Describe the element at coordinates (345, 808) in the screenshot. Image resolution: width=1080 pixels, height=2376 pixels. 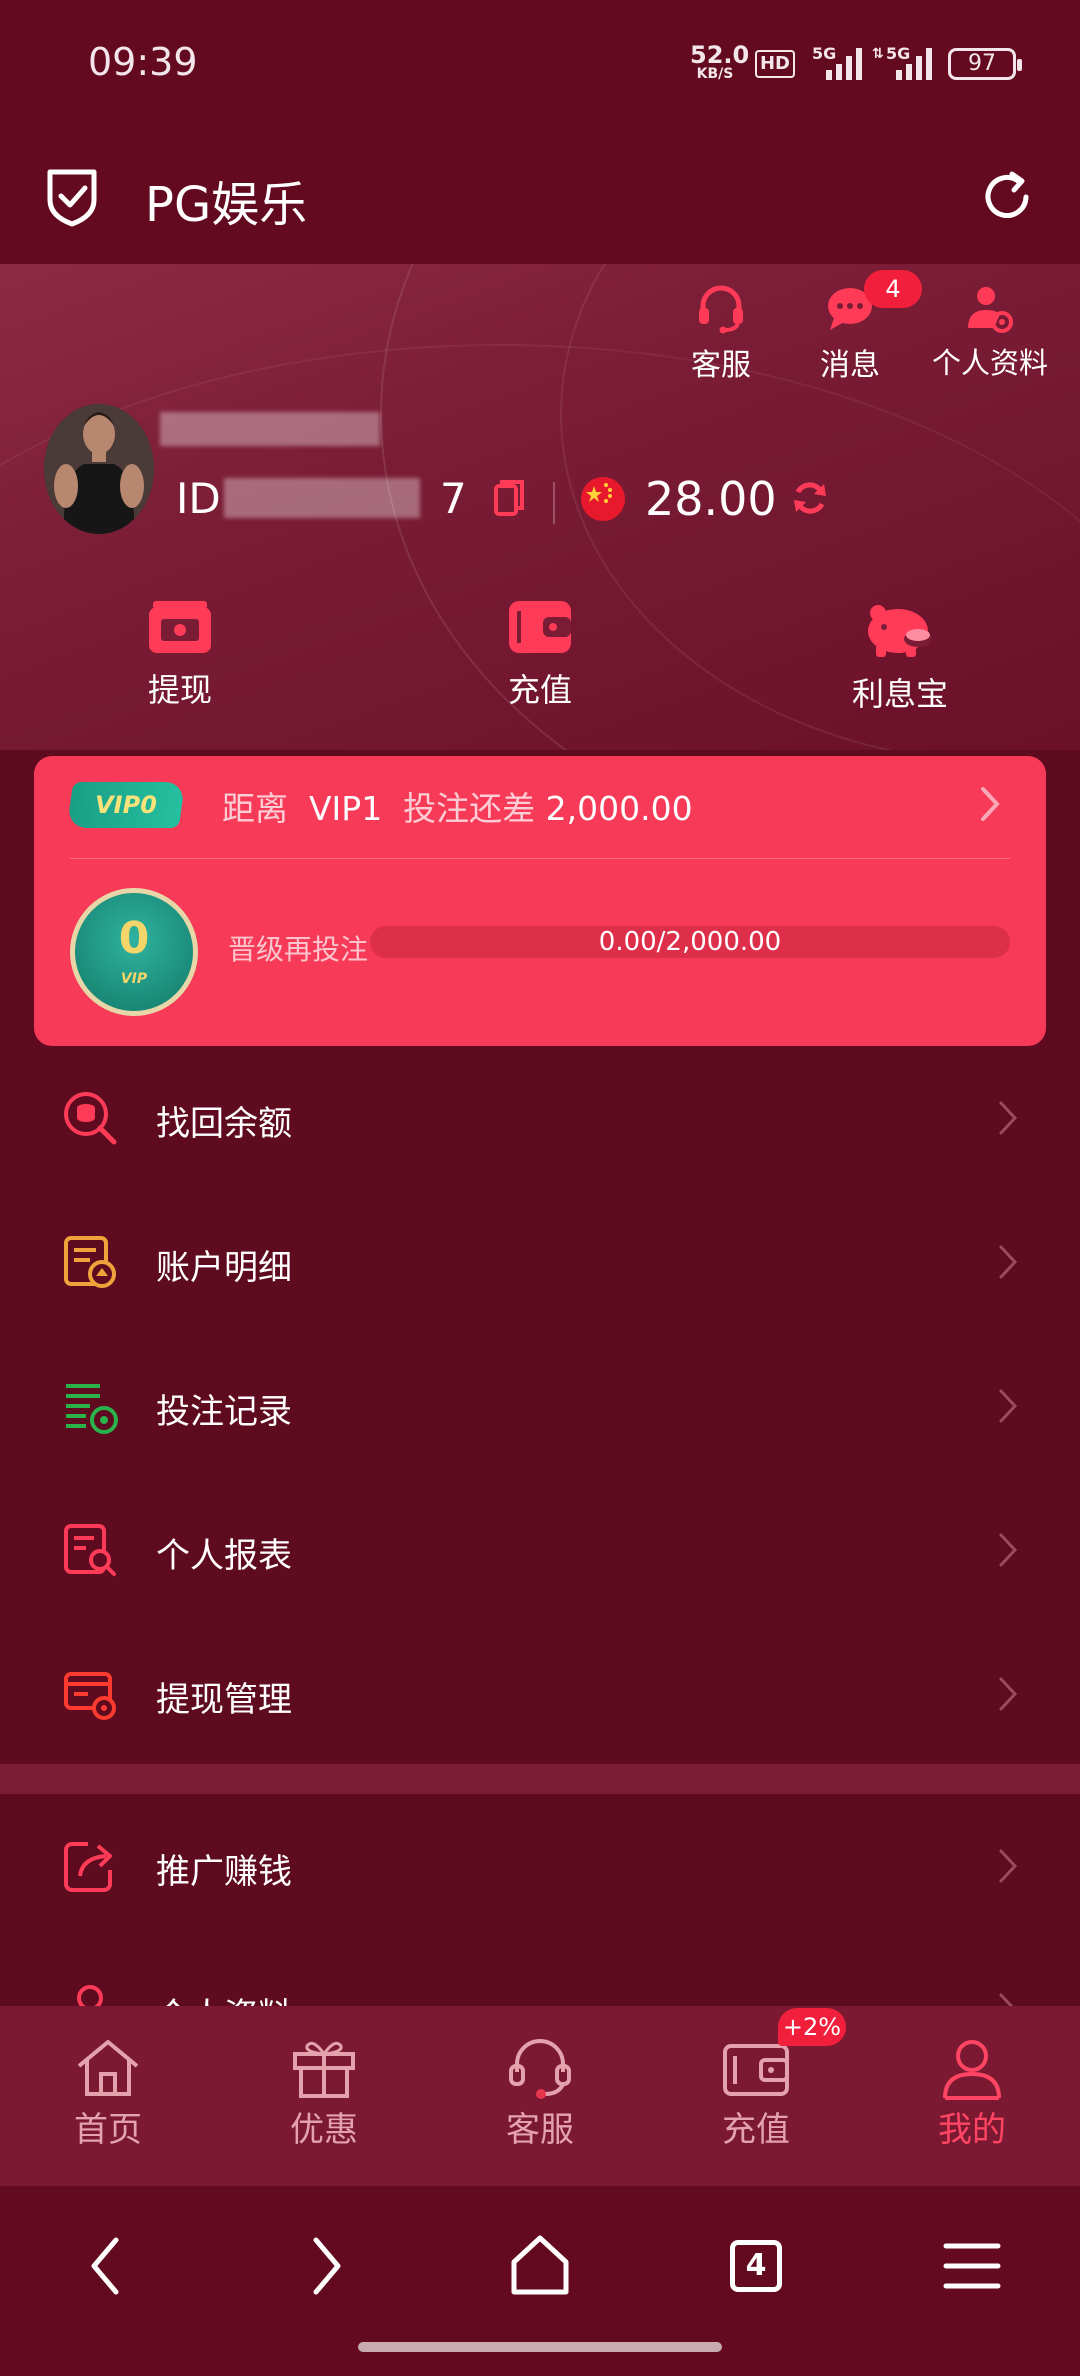
I see `vip-next-level: VIP1` at that location.